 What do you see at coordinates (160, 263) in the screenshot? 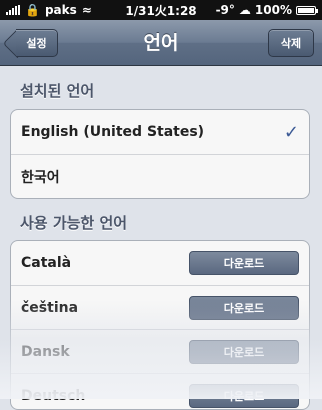
I see `language-row-catala: Català 다운로드` at bounding box center [160, 263].